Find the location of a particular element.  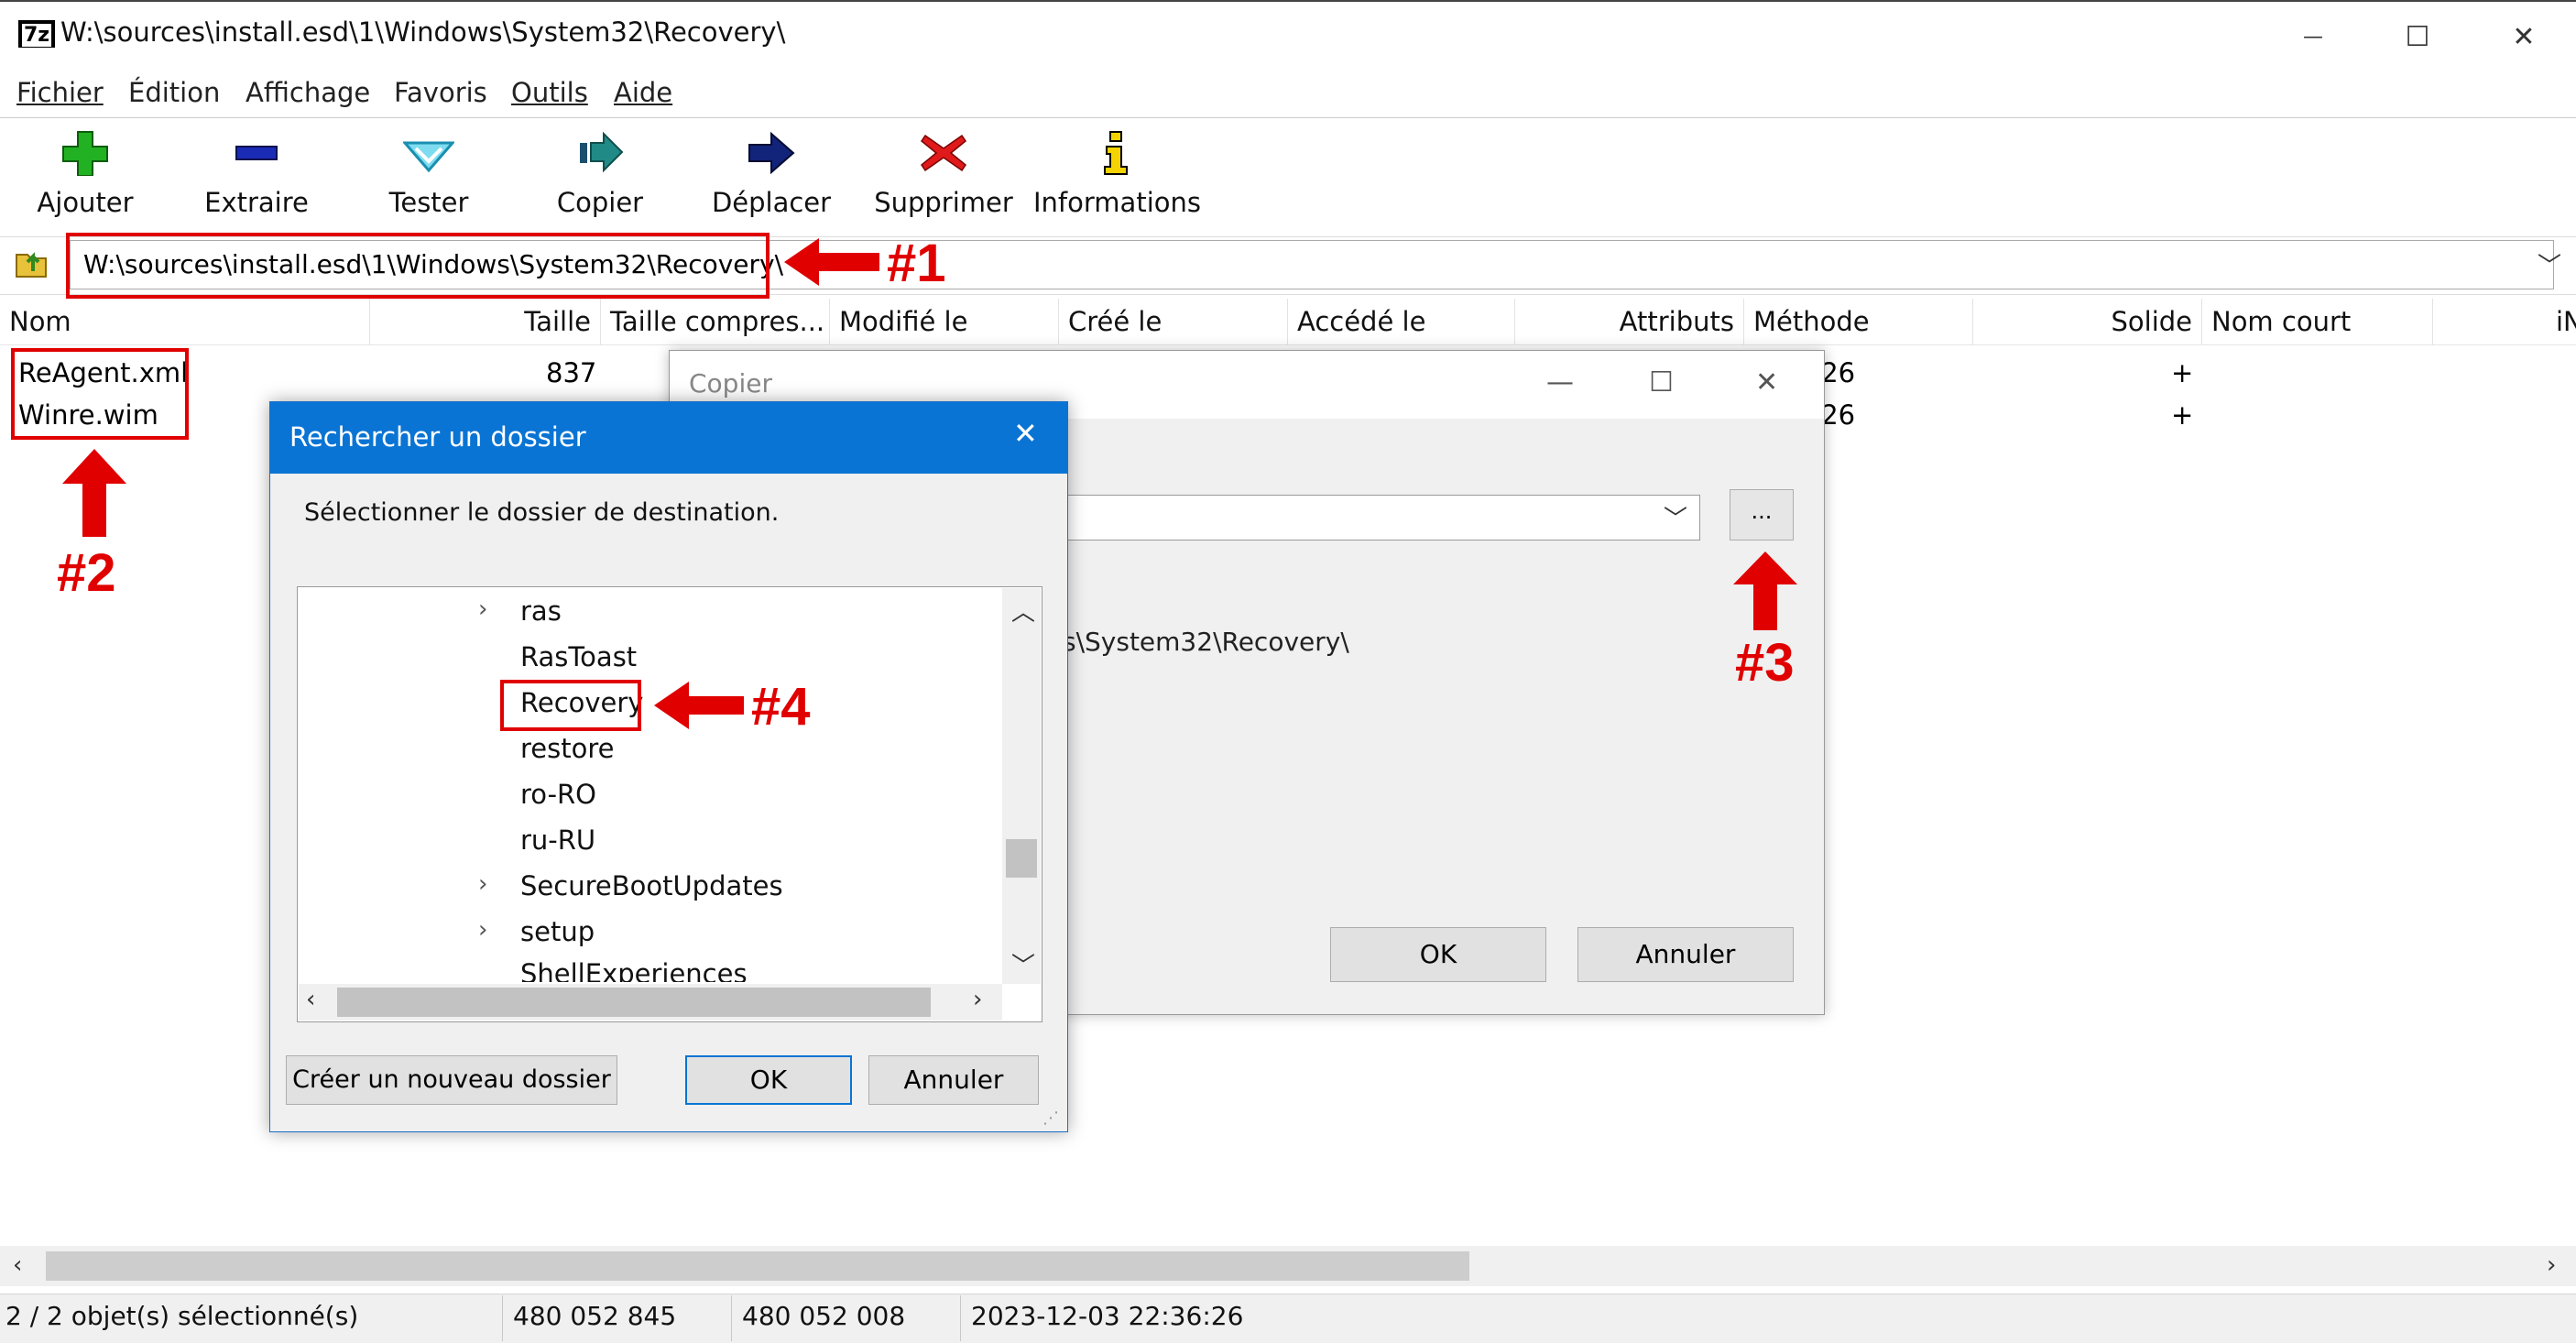

tree-horizontal-scroll-thumb is located at coordinates (634, 1003).